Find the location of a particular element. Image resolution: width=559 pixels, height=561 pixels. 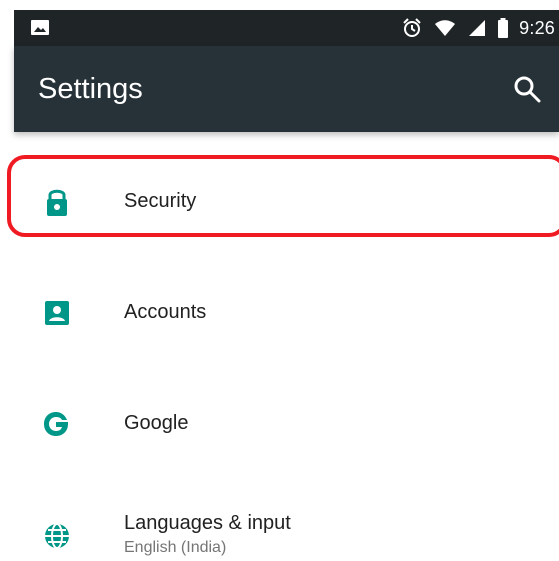

app-bar: Settings is located at coordinates (286, 89).